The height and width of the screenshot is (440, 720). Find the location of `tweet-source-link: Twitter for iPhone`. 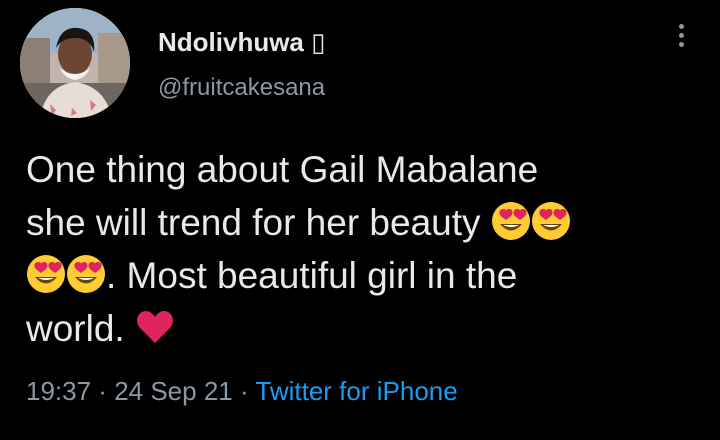

tweet-source-link: Twitter for iPhone is located at coordinates (356, 391).